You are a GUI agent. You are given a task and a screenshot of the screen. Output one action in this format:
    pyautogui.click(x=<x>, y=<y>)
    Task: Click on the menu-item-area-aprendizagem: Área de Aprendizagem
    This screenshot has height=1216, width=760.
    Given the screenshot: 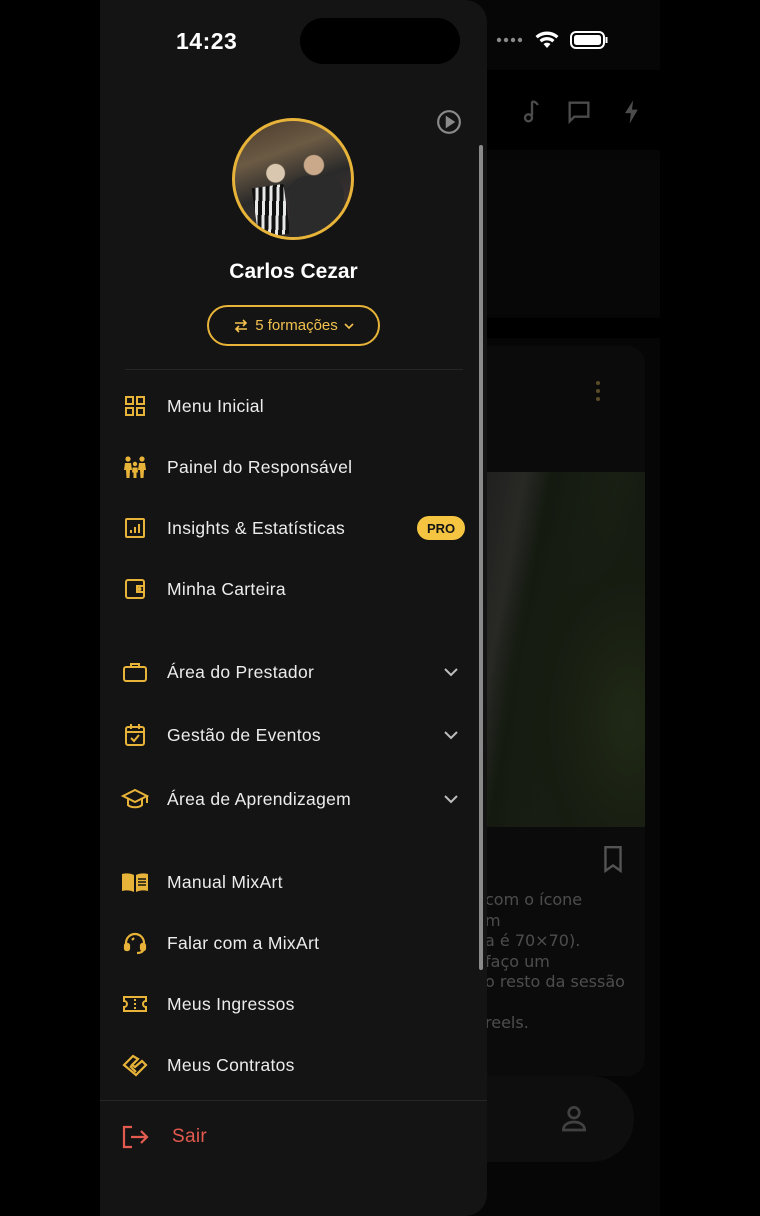 What is the action you would take?
    pyautogui.click(x=295, y=799)
    